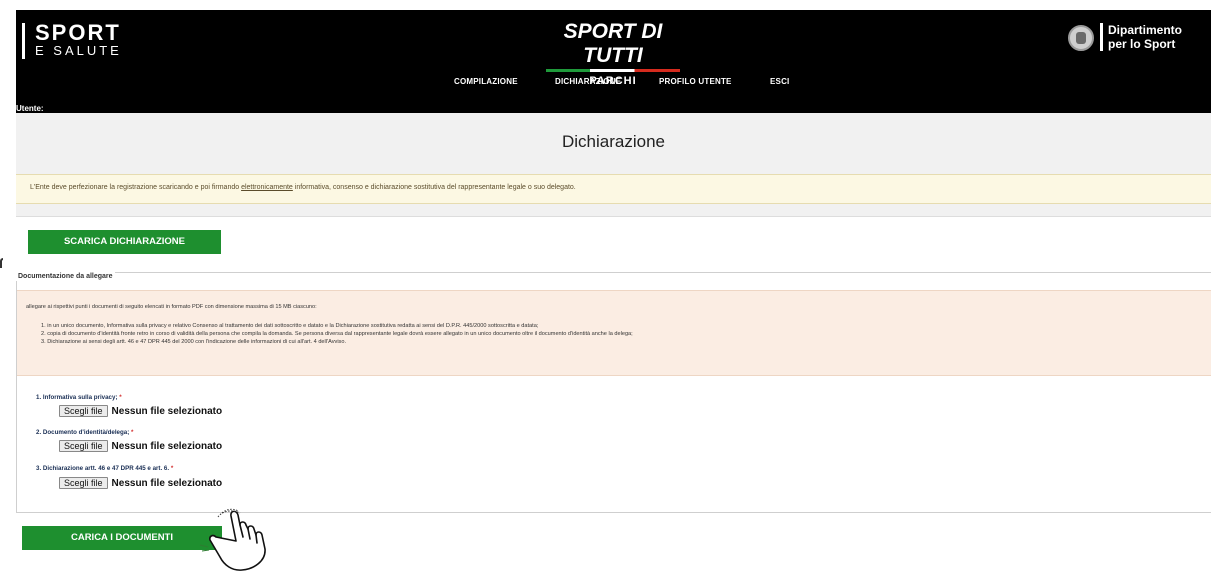 The image size is (1211, 573). I want to click on upload-label-privacy: 1. Informativa sulla privacy; *, so click(79, 397).